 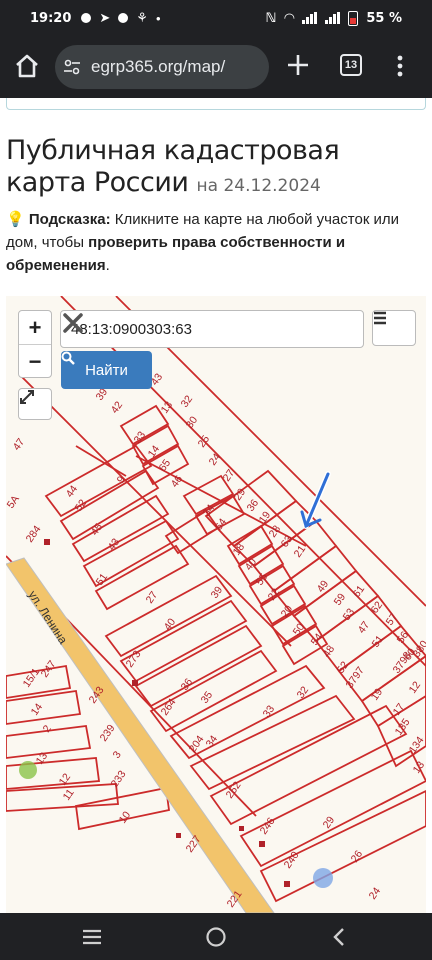 What do you see at coordinates (72, 67) in the screenshot?
I see `site-settings-icon` at bounding box center [72, 67].